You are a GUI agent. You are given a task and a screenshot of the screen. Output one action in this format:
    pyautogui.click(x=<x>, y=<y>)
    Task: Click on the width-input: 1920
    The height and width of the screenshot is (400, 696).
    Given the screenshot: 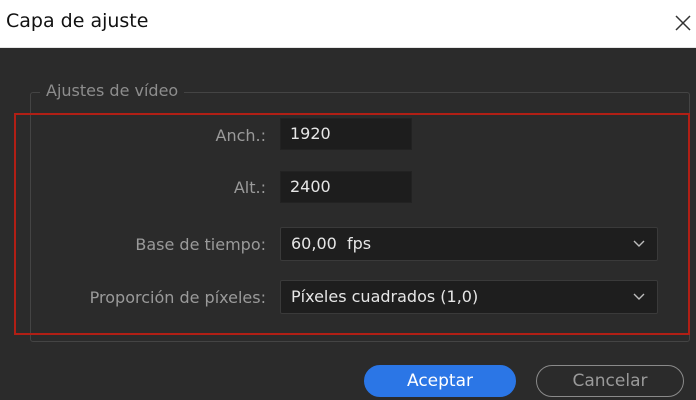 What is the action you would take?
    pyautogui.click(x=346, y=134)
    